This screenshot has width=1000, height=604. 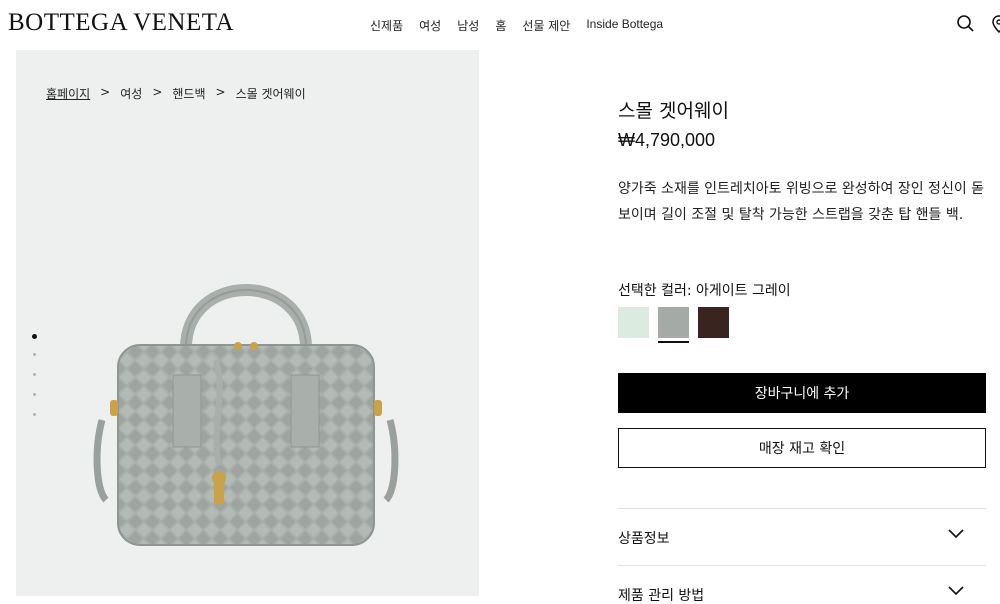 I want to click on nav-item-new: 신제품, so click(x=386, y=25).